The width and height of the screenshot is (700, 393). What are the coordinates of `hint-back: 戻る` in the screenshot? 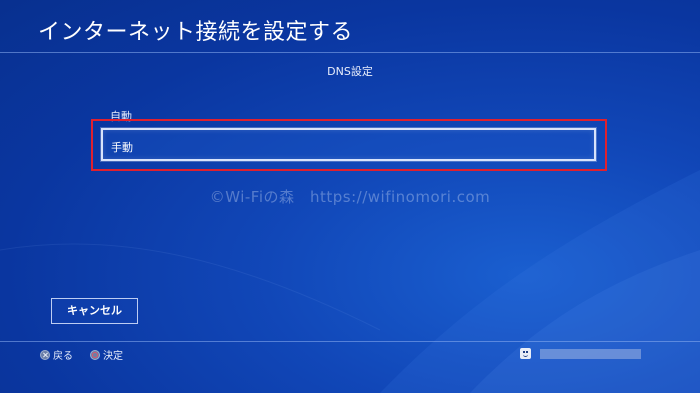 It's located at (56, 354).